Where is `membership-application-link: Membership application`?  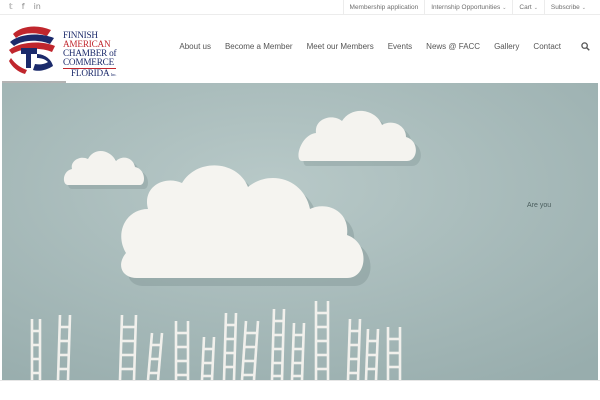
membership-application-link: Membership application is located at coordinates (383, 7).